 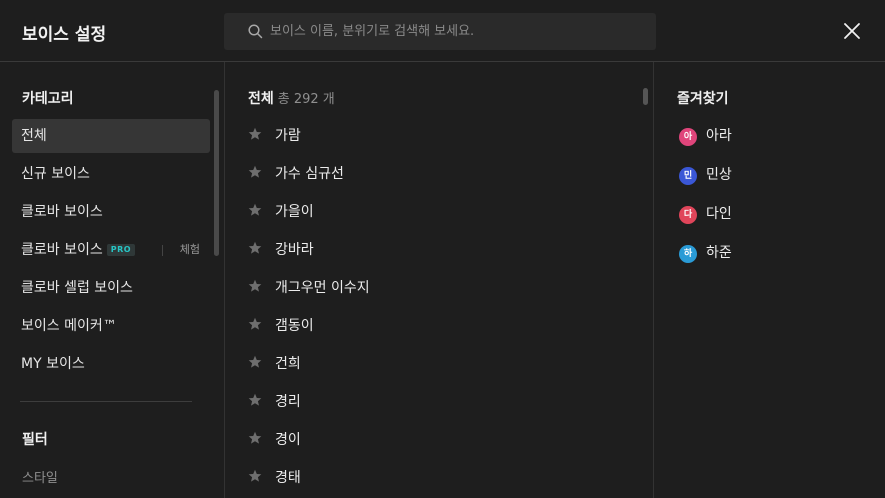 What do you see at coordinates (64, 35) in the screenshot?
I see `modal-title: 보이스 설정` at bounding box center [64, 35].